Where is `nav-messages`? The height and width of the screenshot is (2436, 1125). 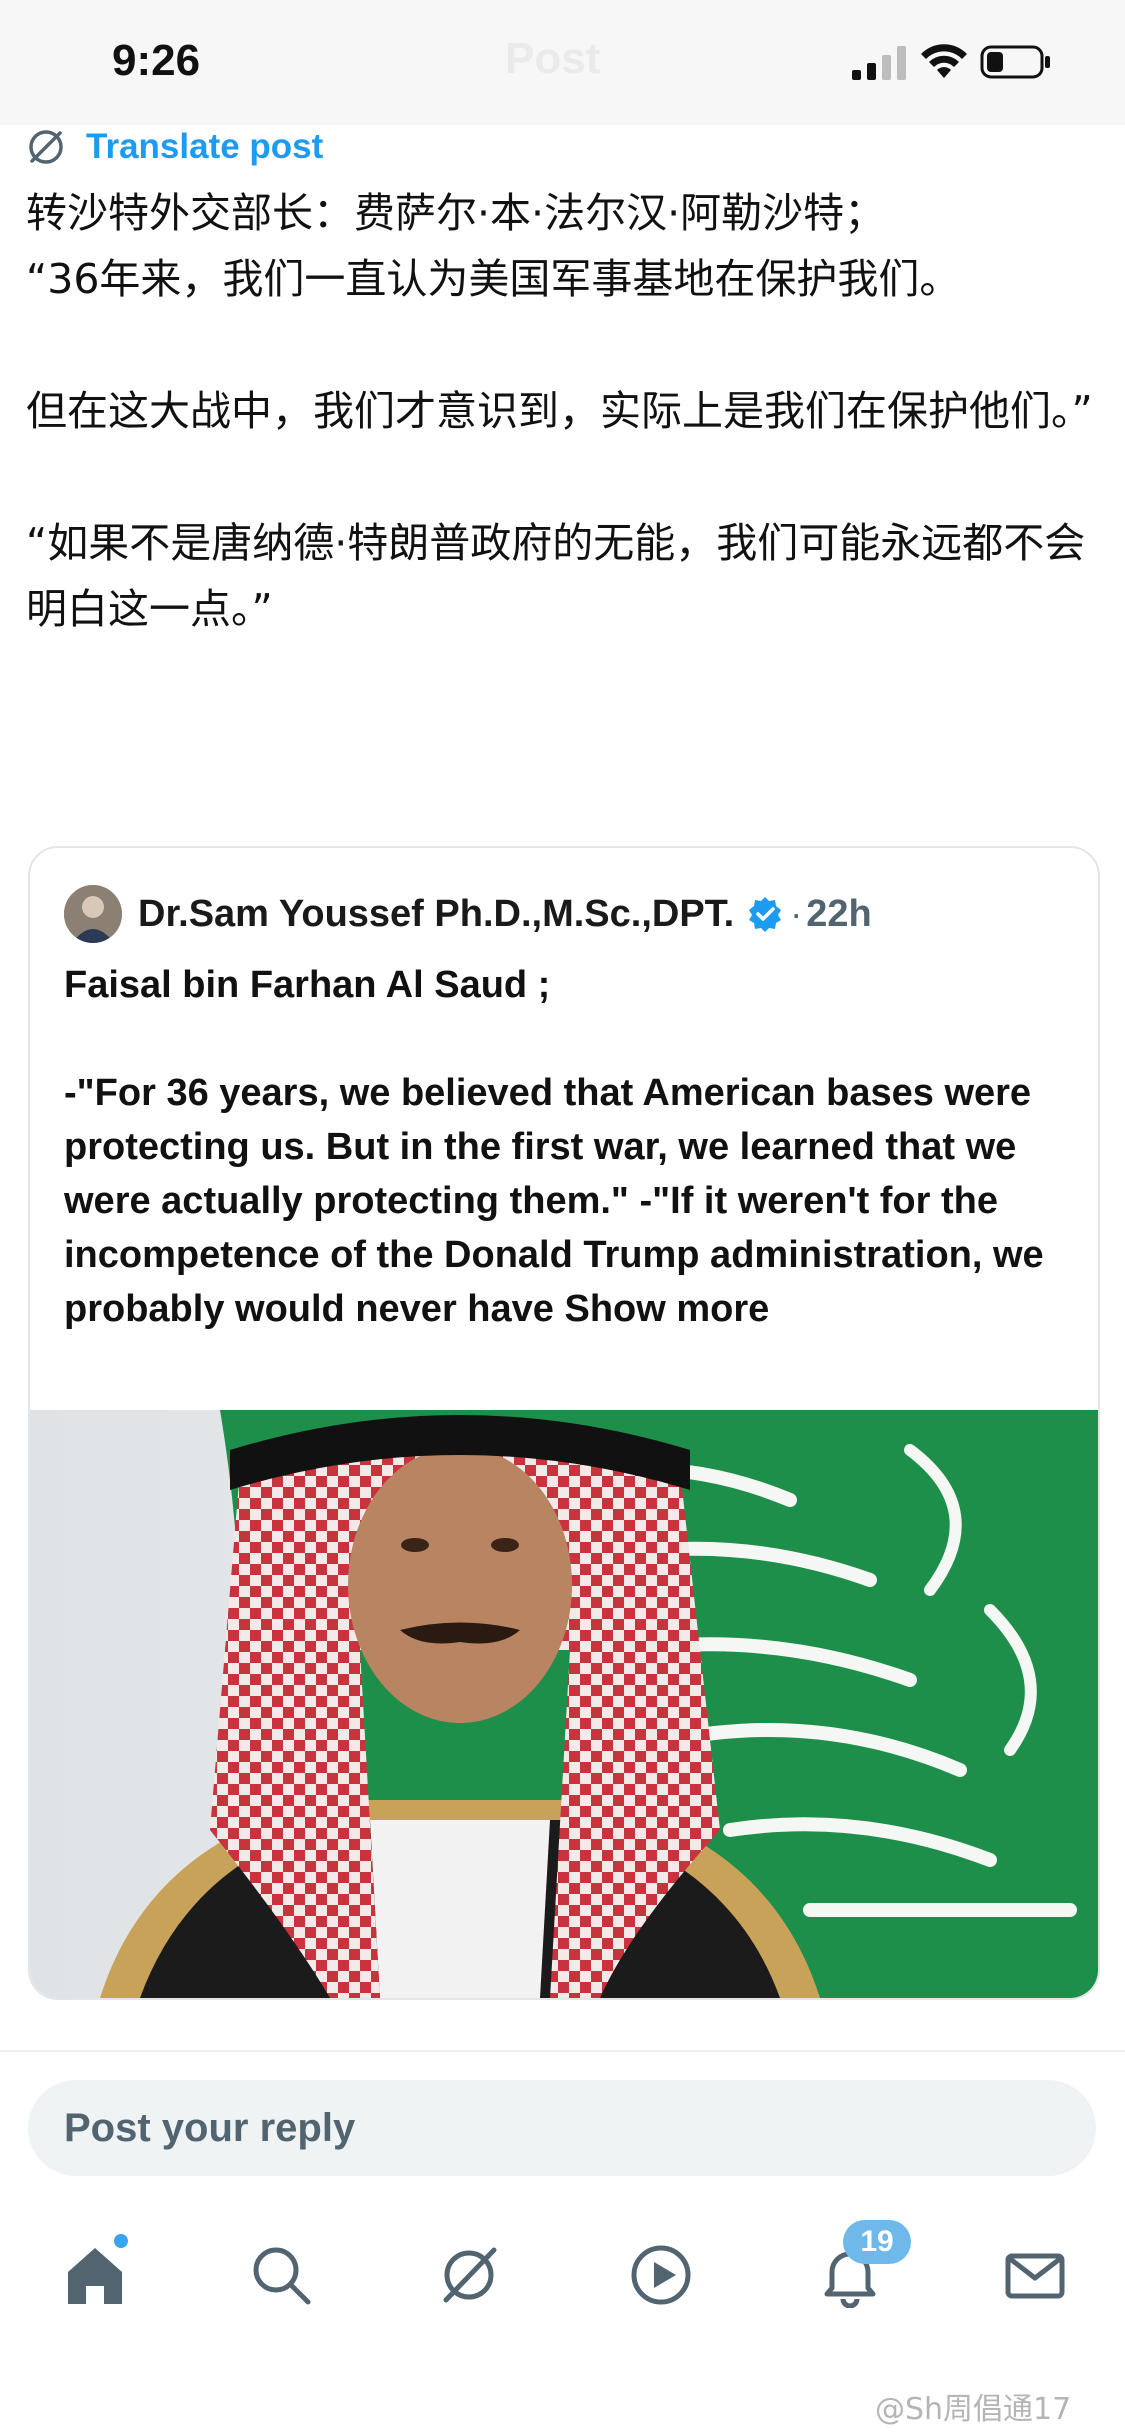 nav-messages is located at coordinates (1035, 2275).